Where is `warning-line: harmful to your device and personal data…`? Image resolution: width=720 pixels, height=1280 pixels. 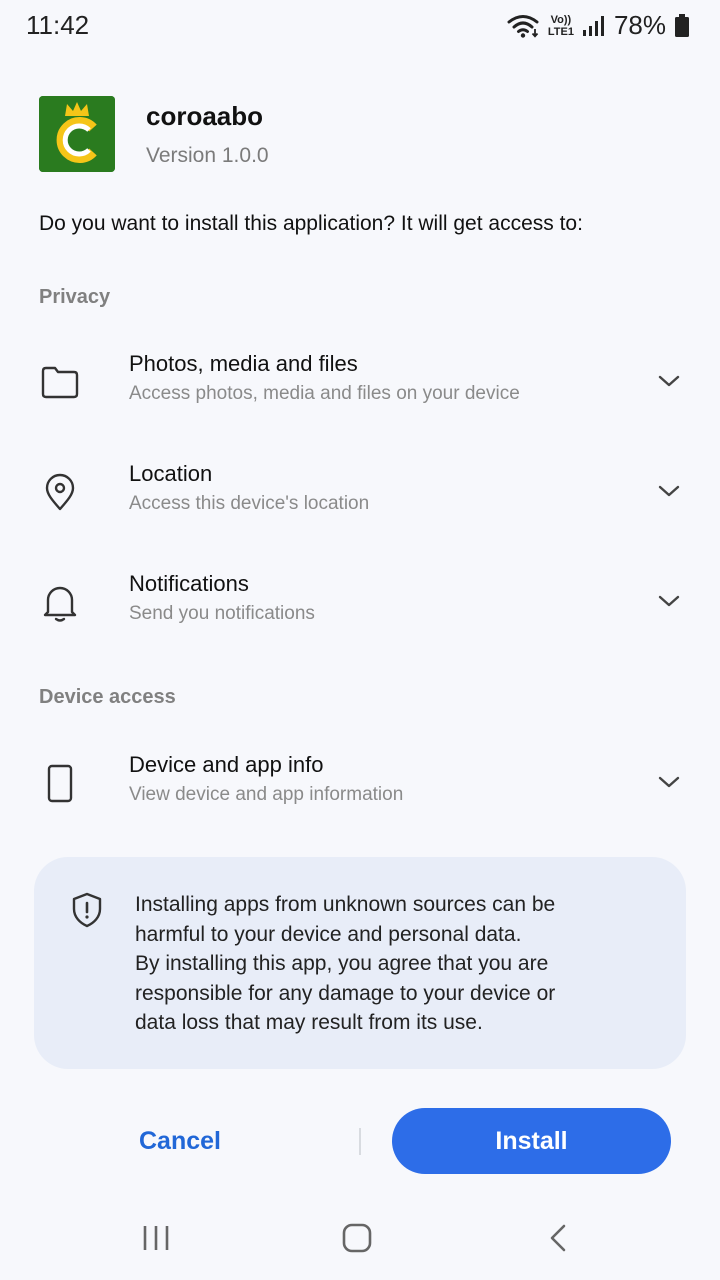 warning-line: harmful to your device and personal data… is located at coordinates (328, 934).